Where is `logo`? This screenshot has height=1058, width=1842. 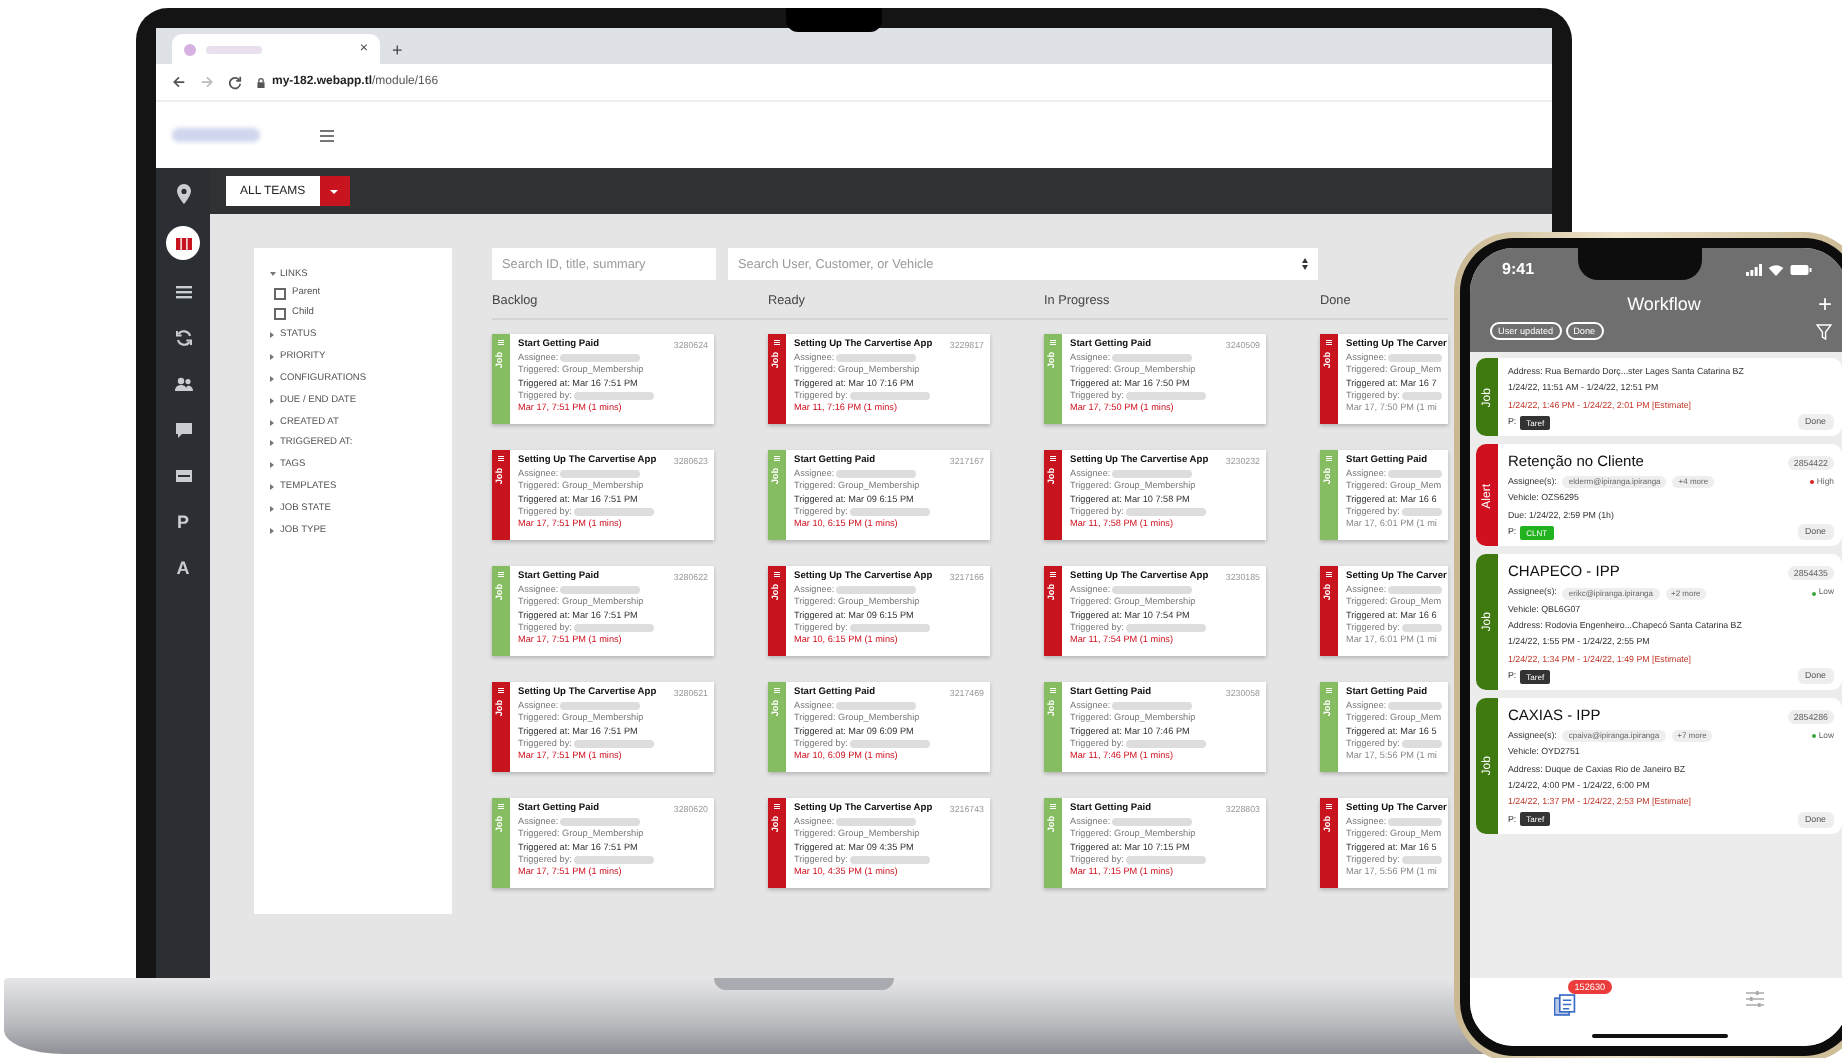 logo is located at coordinates (216, 135).